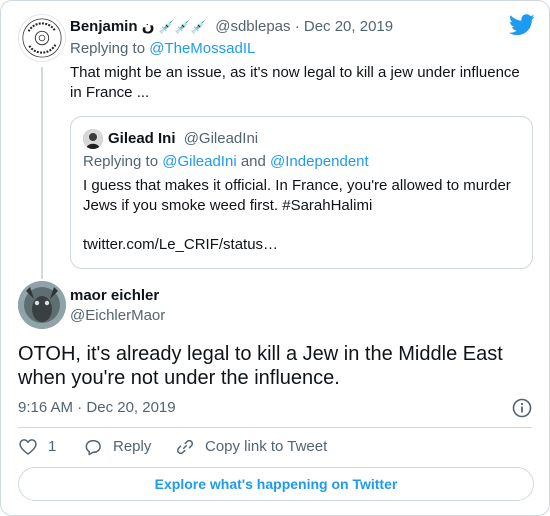 This screenshot has width=550, height=516. Describe the element at coordinates (142, 138) in the screenshot. I see `quoted-author-name: Gilead Ini` at that location.